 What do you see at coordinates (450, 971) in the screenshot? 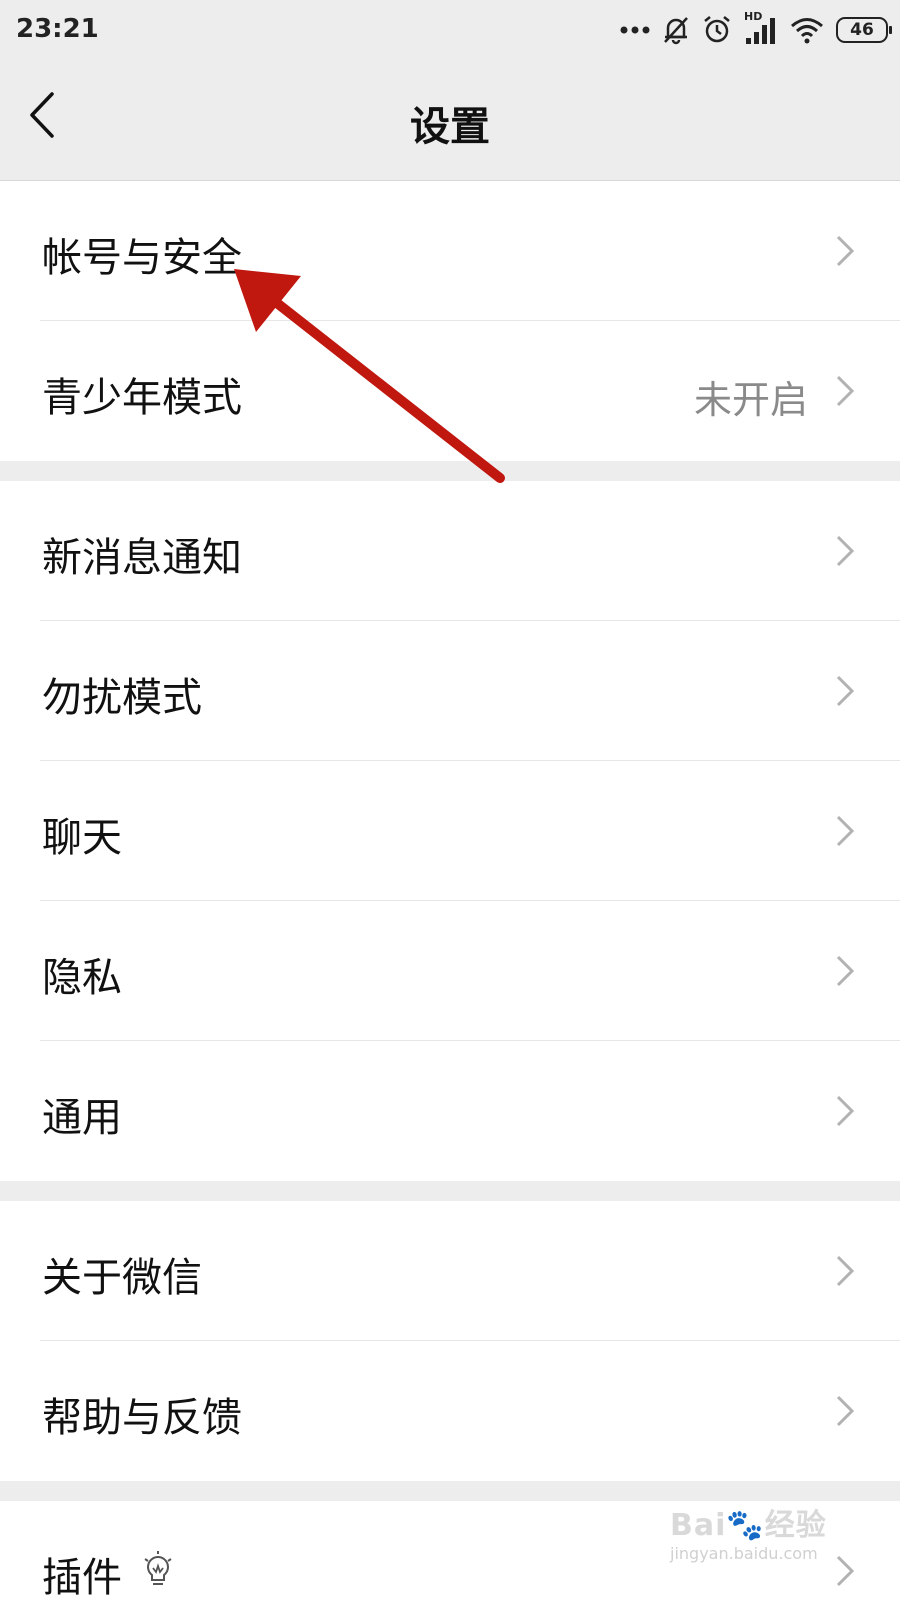
I see `settings-item-privacy: 隐私` at bounding box center [450, 971].